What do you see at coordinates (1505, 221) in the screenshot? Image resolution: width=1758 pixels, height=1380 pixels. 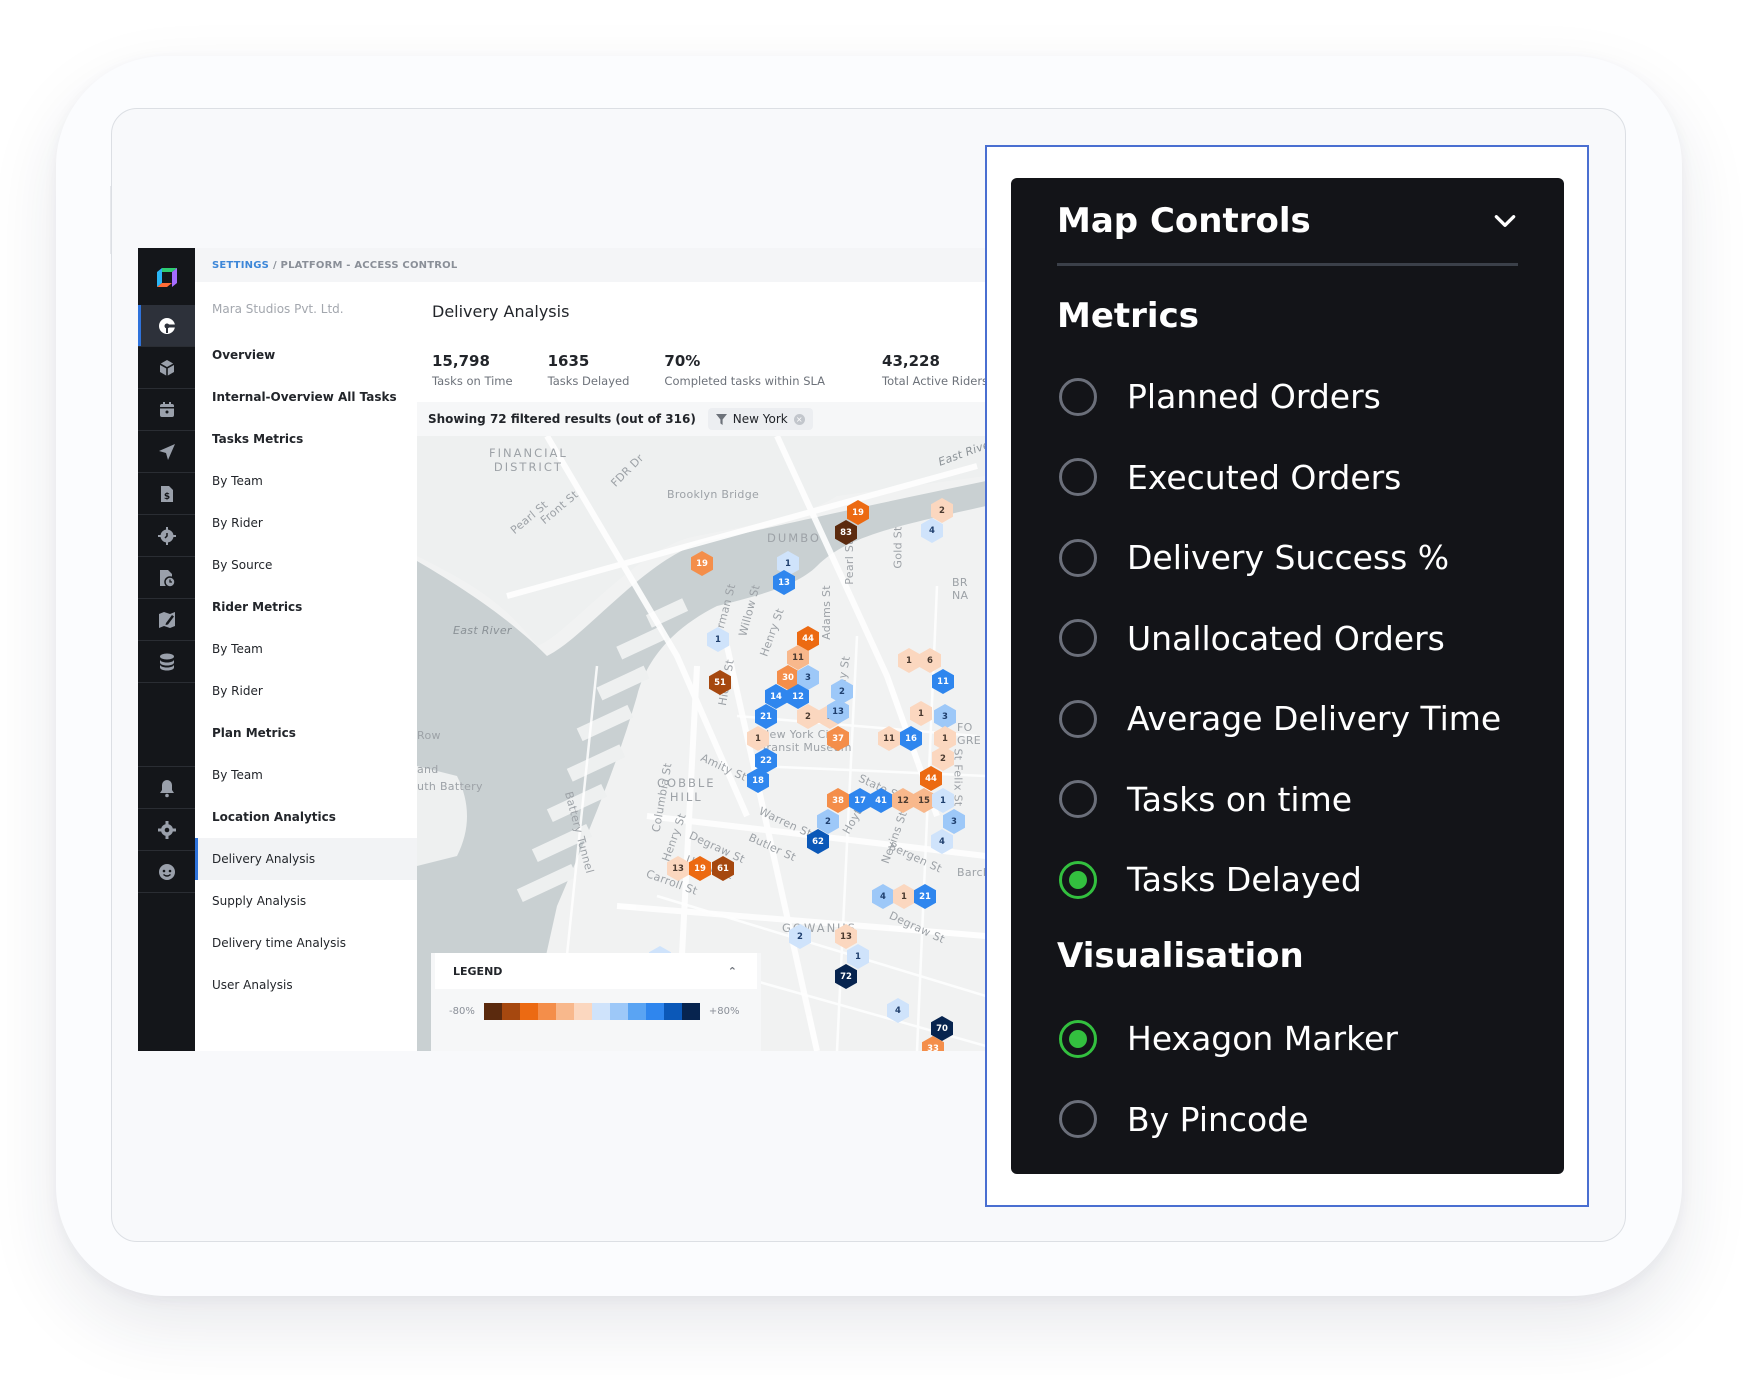 I see `chevron-down-icon` at bounding box center [1505, 221].